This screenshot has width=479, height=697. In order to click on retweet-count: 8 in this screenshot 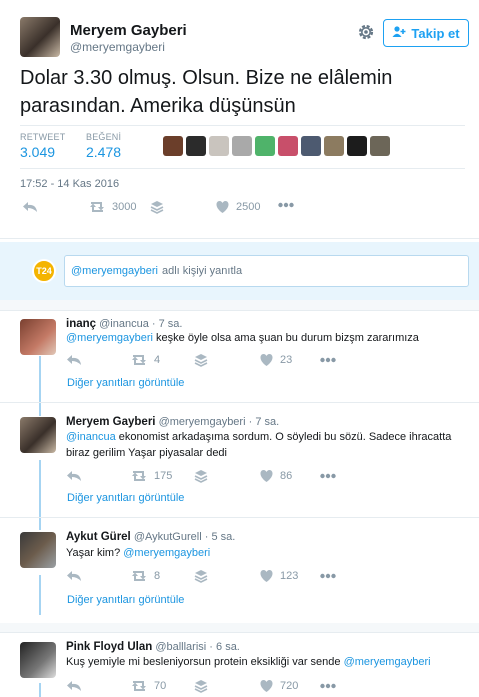, I will do `click(157, 576)`.